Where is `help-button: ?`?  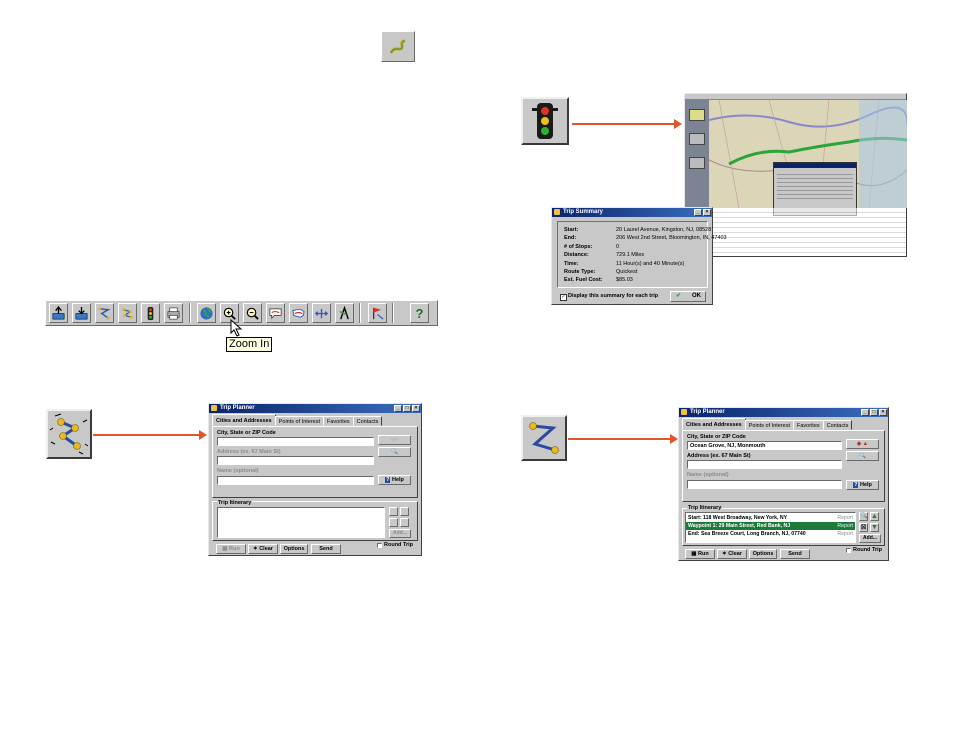 help-button: ? is located at coordinates (419, 313).